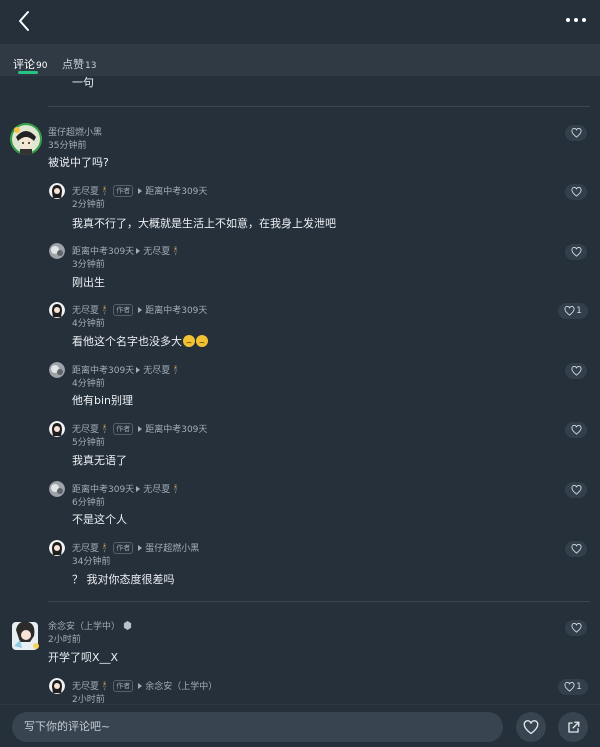 This screenshot has height=747, width=600. What do you see at coordinates (88, 265) in the screenshot?
I see `reply-time: 3分钟前` at bounding box center [88, 265].